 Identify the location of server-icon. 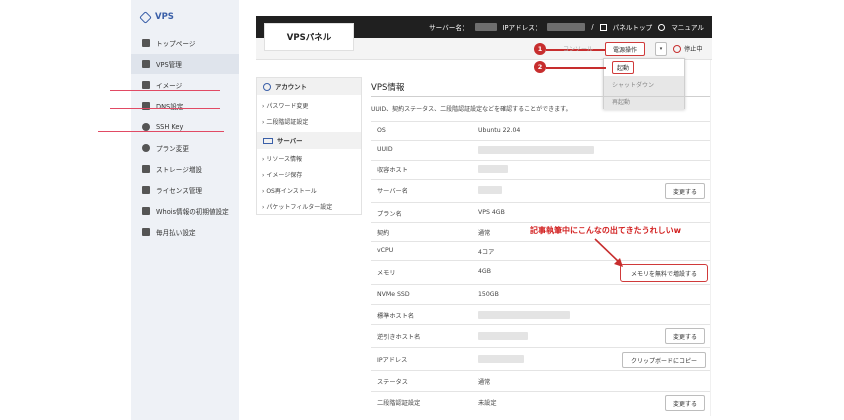
(268, 140).